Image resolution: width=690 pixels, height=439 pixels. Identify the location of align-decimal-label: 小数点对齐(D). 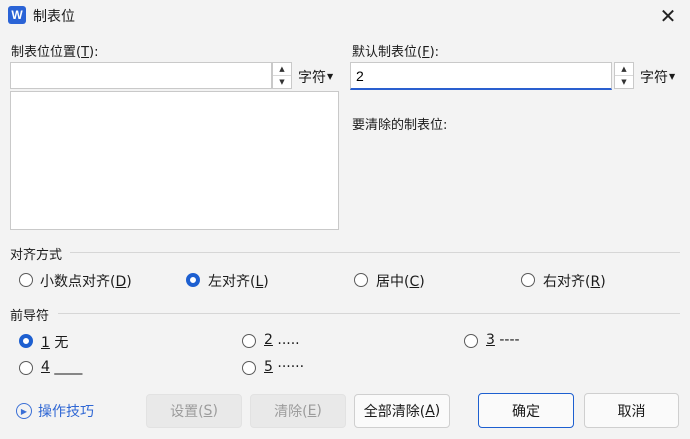
(86, 281).